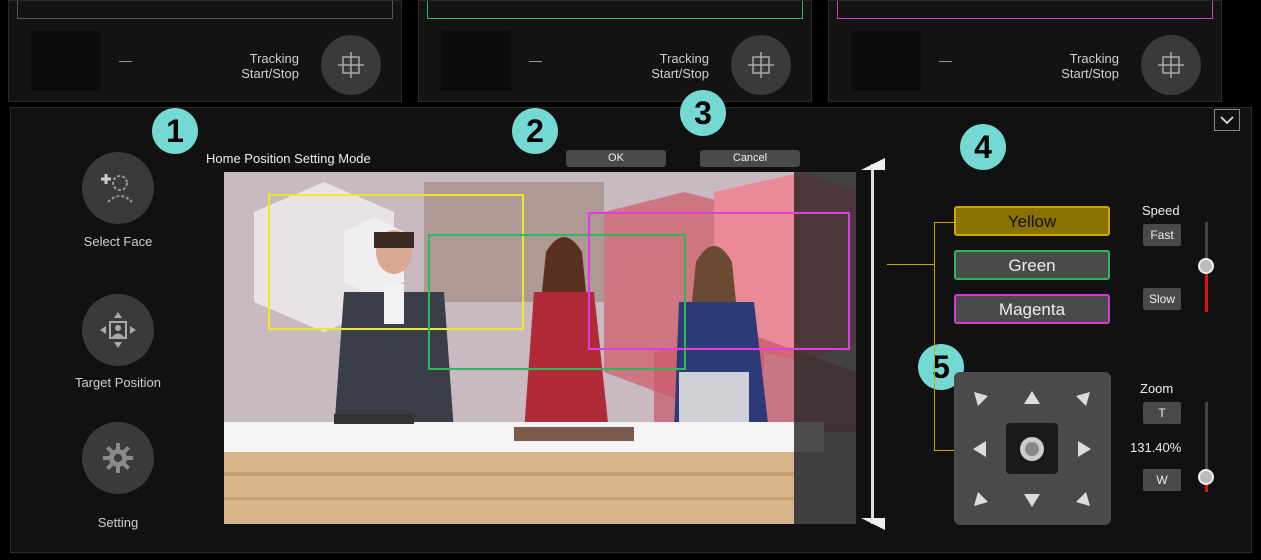  Describe the element at coordinates (1162, 480) in the screenshot. I see `zoom-wide-button: W` at that location.